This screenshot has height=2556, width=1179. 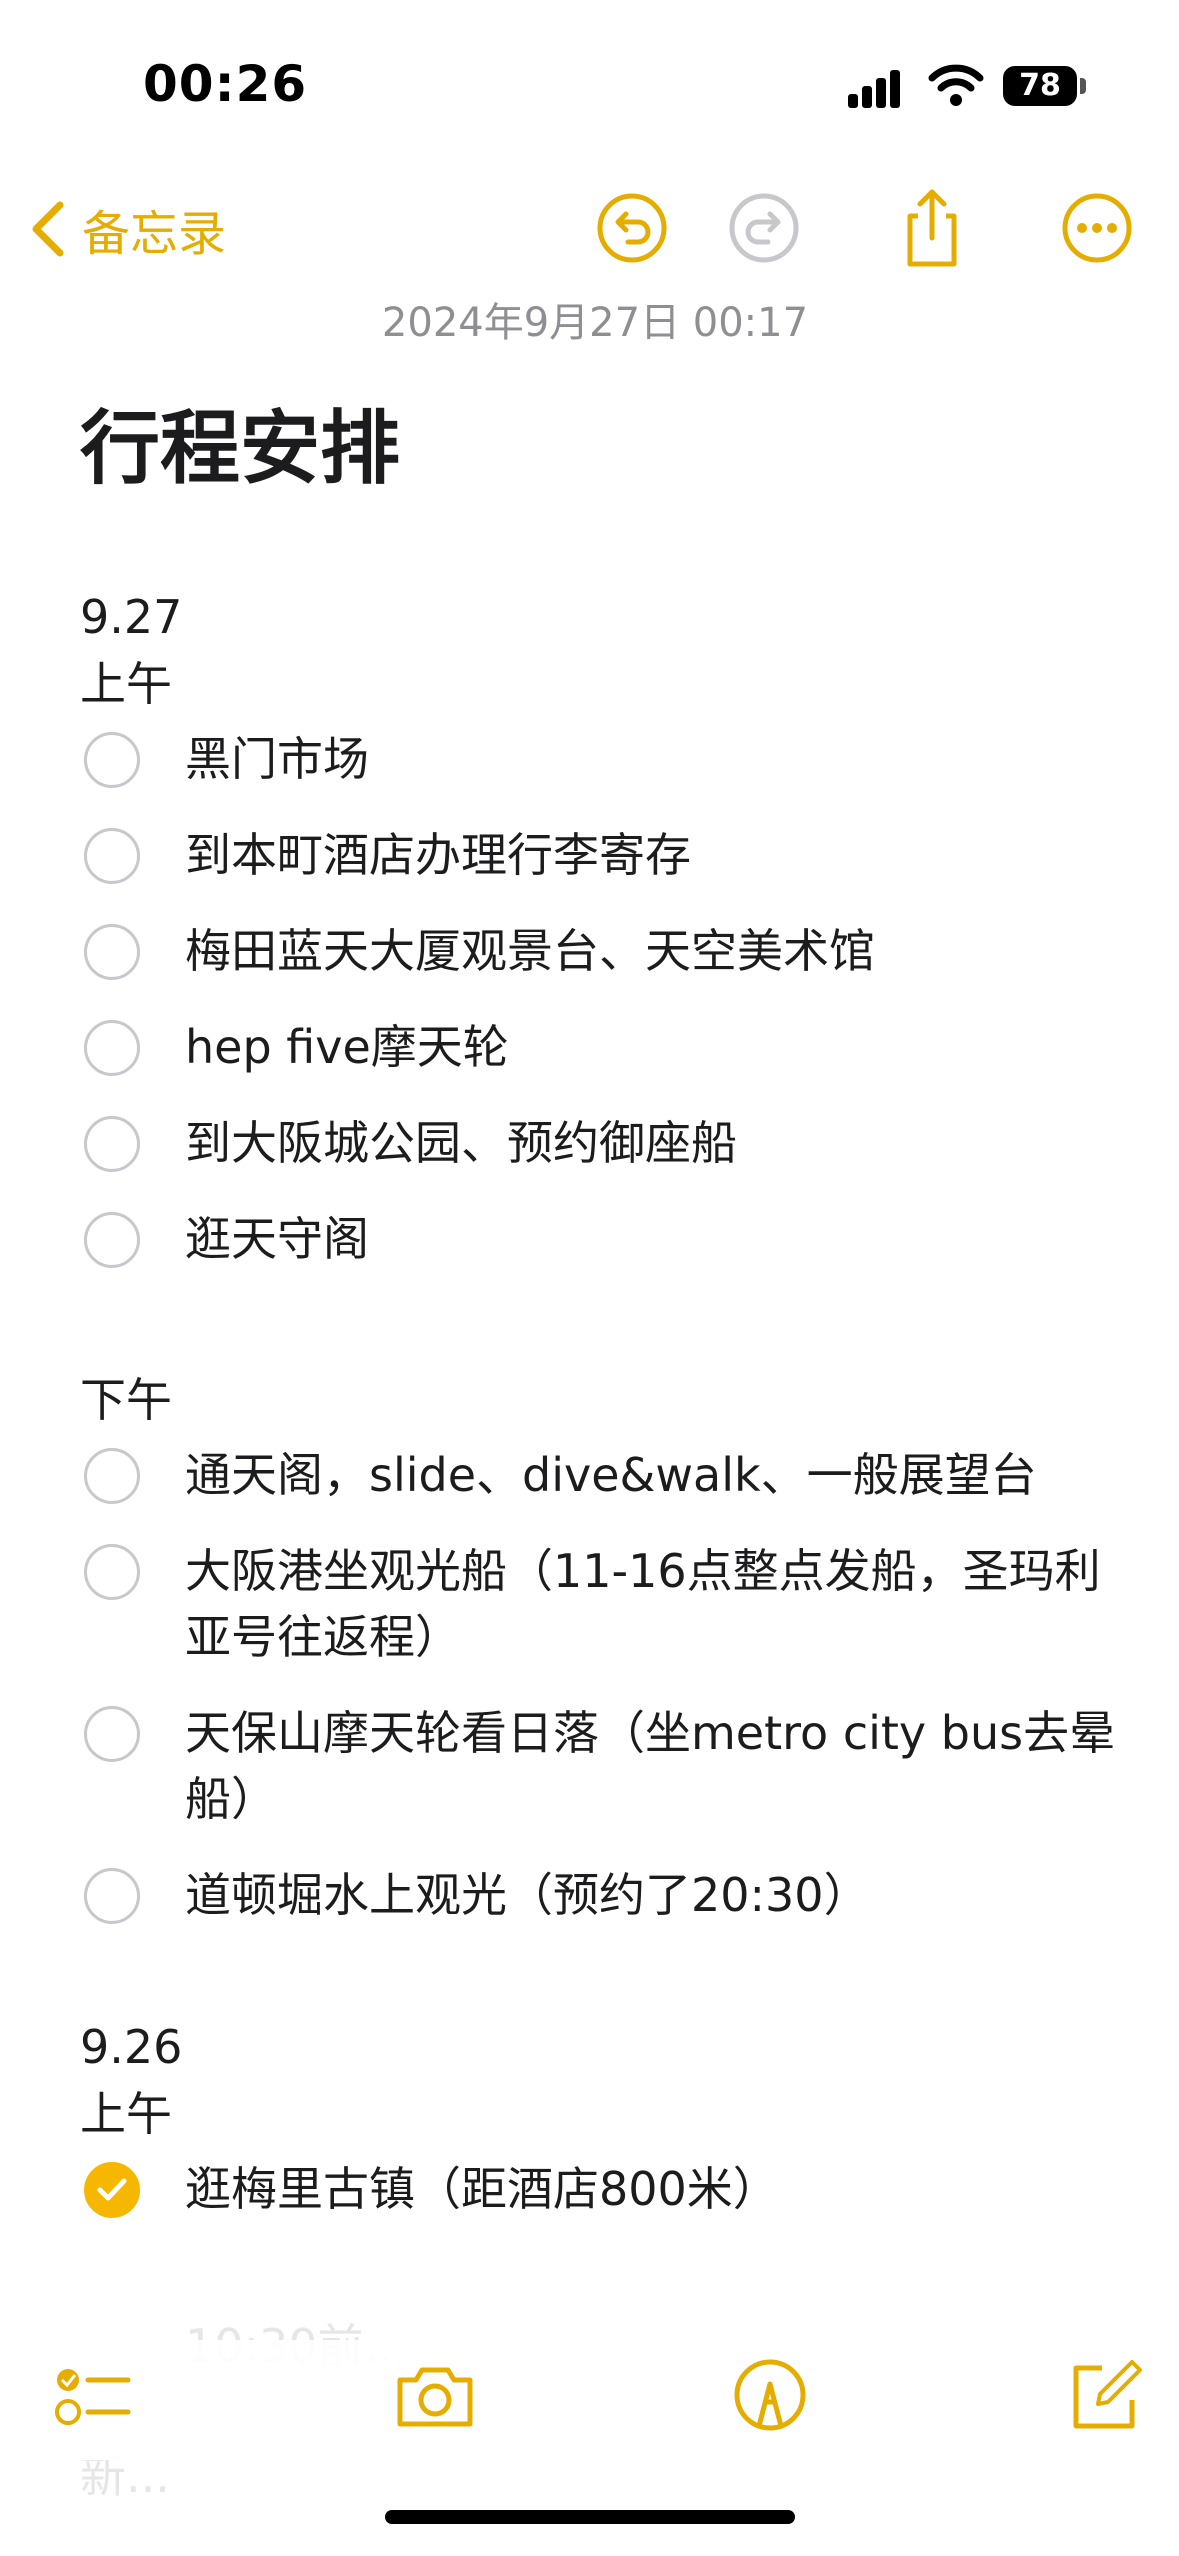 I want to click on checklist-item-text: 道顿堀水上观光（预约了20:30）, so click(x=527, y=1895).